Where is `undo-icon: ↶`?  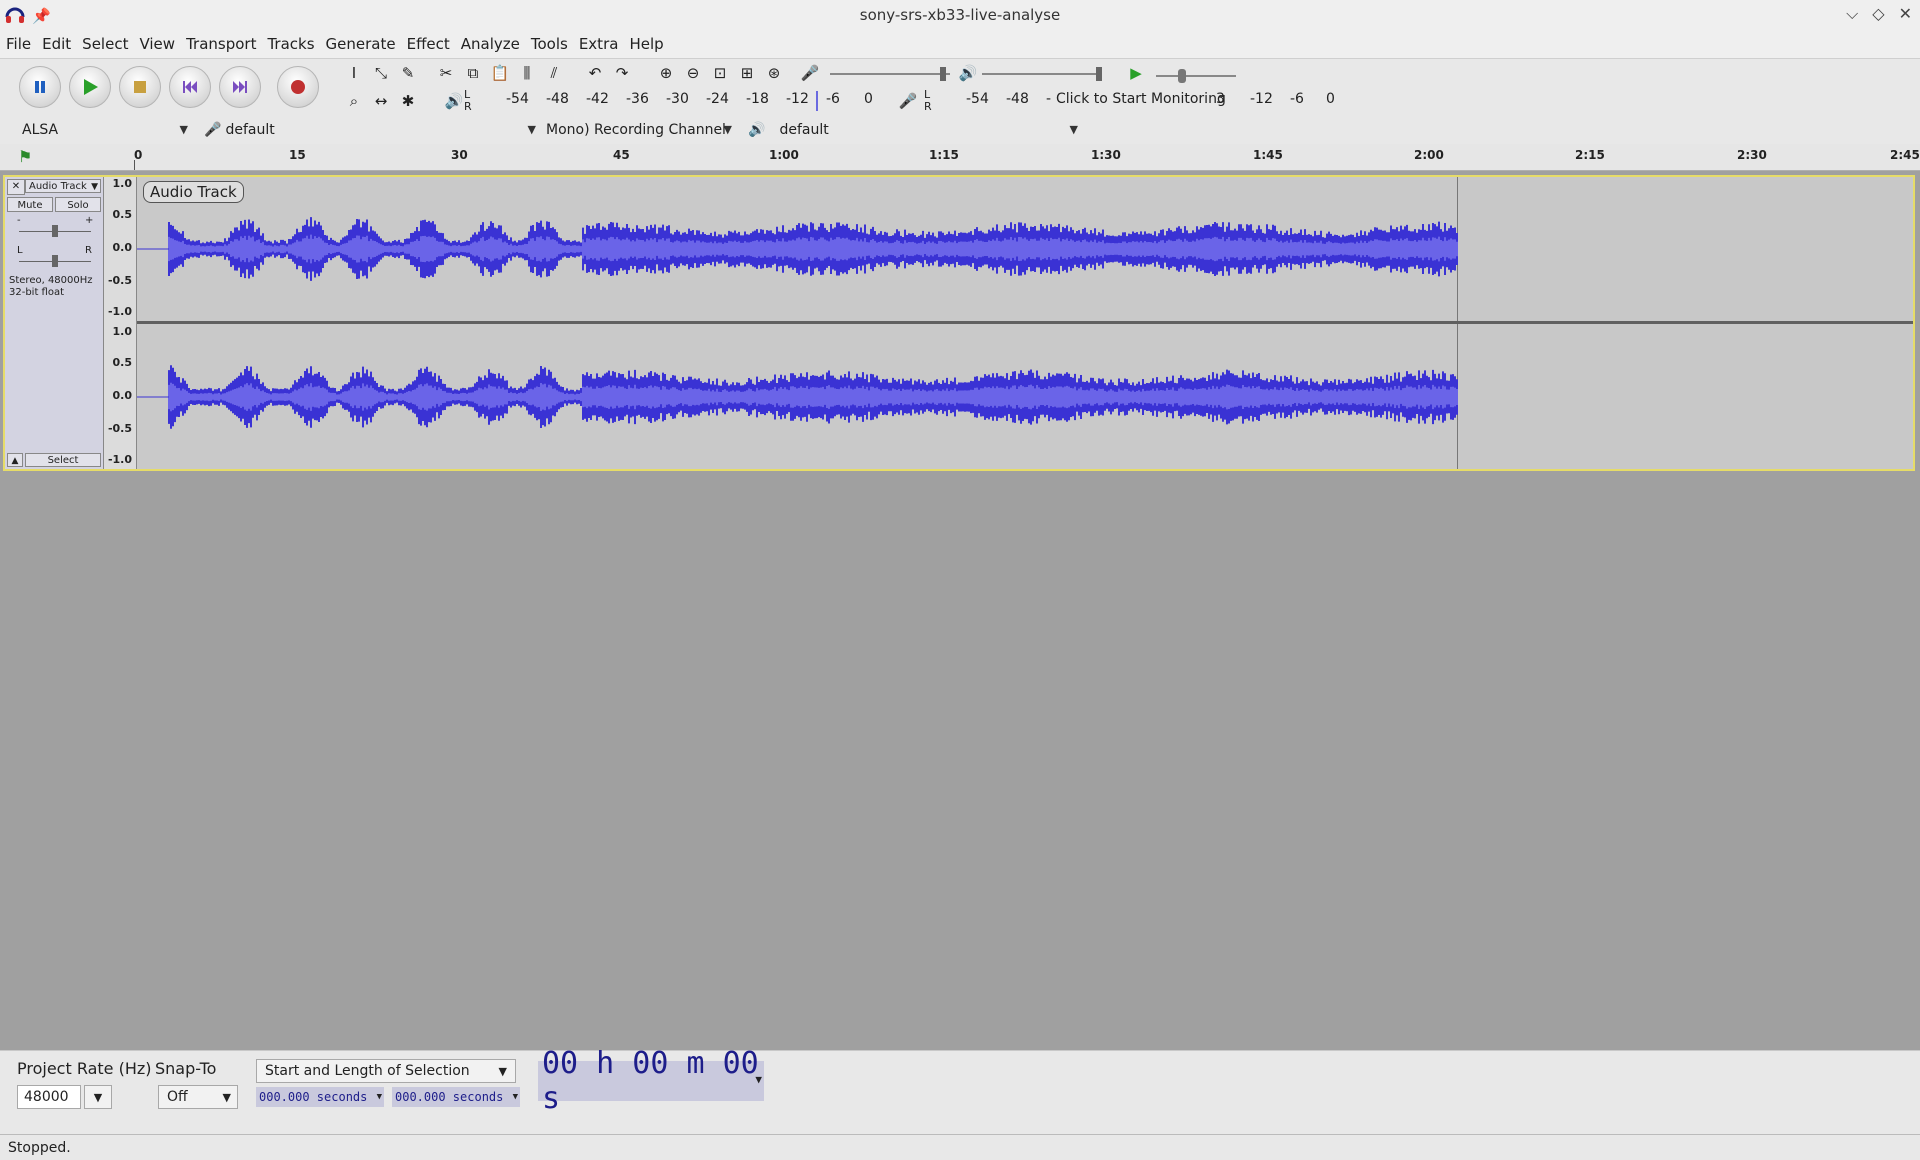 undo-icon: ↶ is located at coordinates (595, 73).